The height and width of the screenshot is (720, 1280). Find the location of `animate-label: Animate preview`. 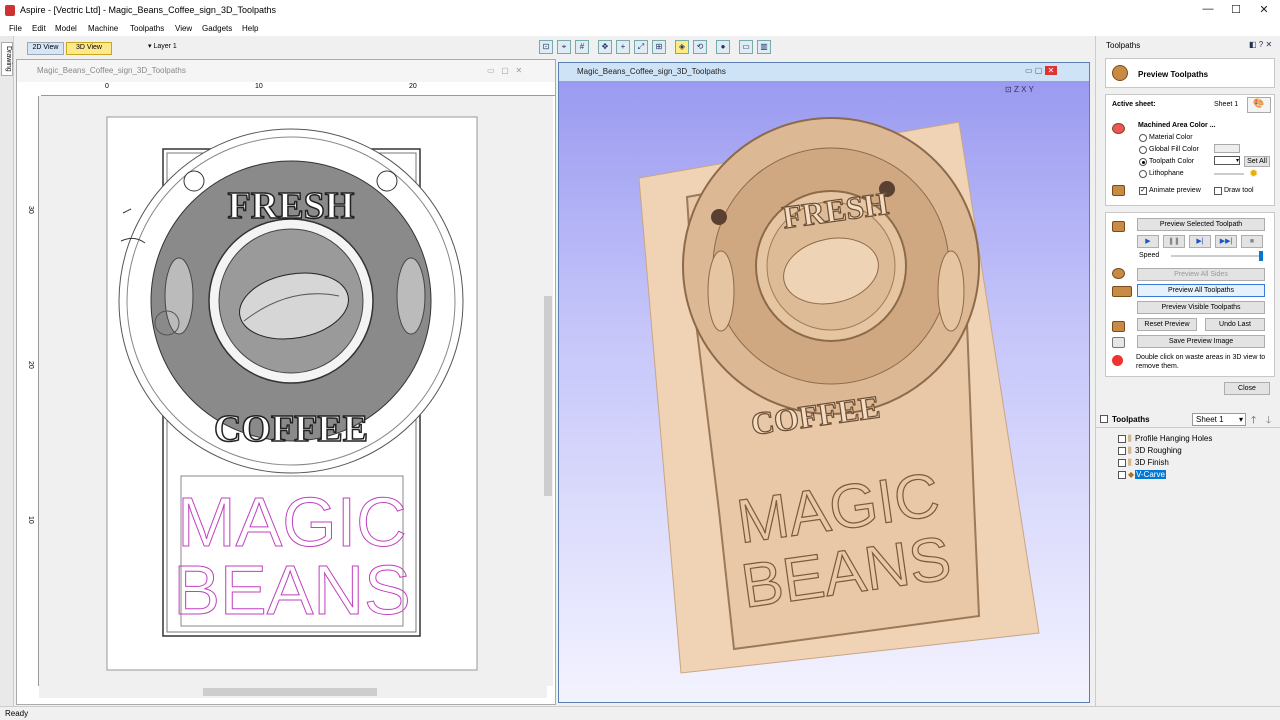

animate-label: Animate preview is located at coordinates (1175, 190).